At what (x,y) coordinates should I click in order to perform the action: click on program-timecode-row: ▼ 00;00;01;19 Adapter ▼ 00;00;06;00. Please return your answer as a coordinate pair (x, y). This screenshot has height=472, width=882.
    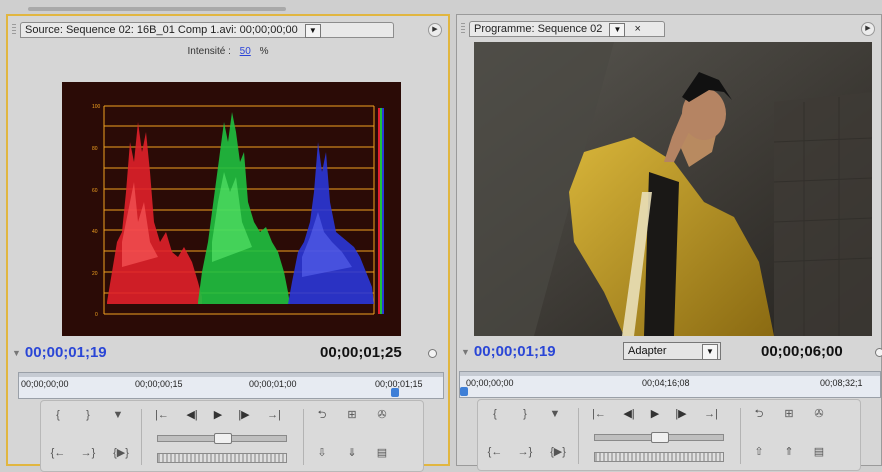
    Looking at the image, I should click on (669, 352).